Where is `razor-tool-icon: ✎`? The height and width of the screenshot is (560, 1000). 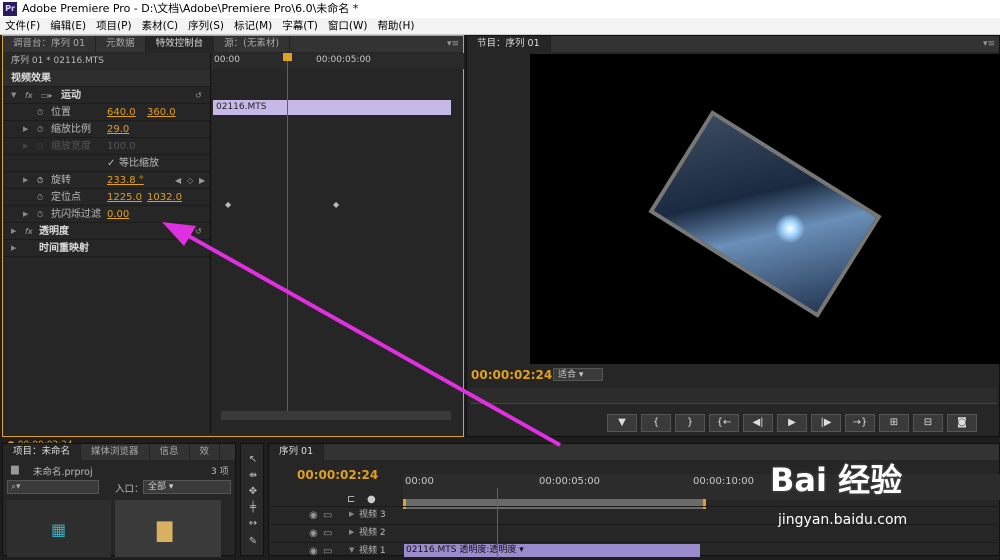 razor-tool-icon: ✎ is located at coordinates (253, 543).